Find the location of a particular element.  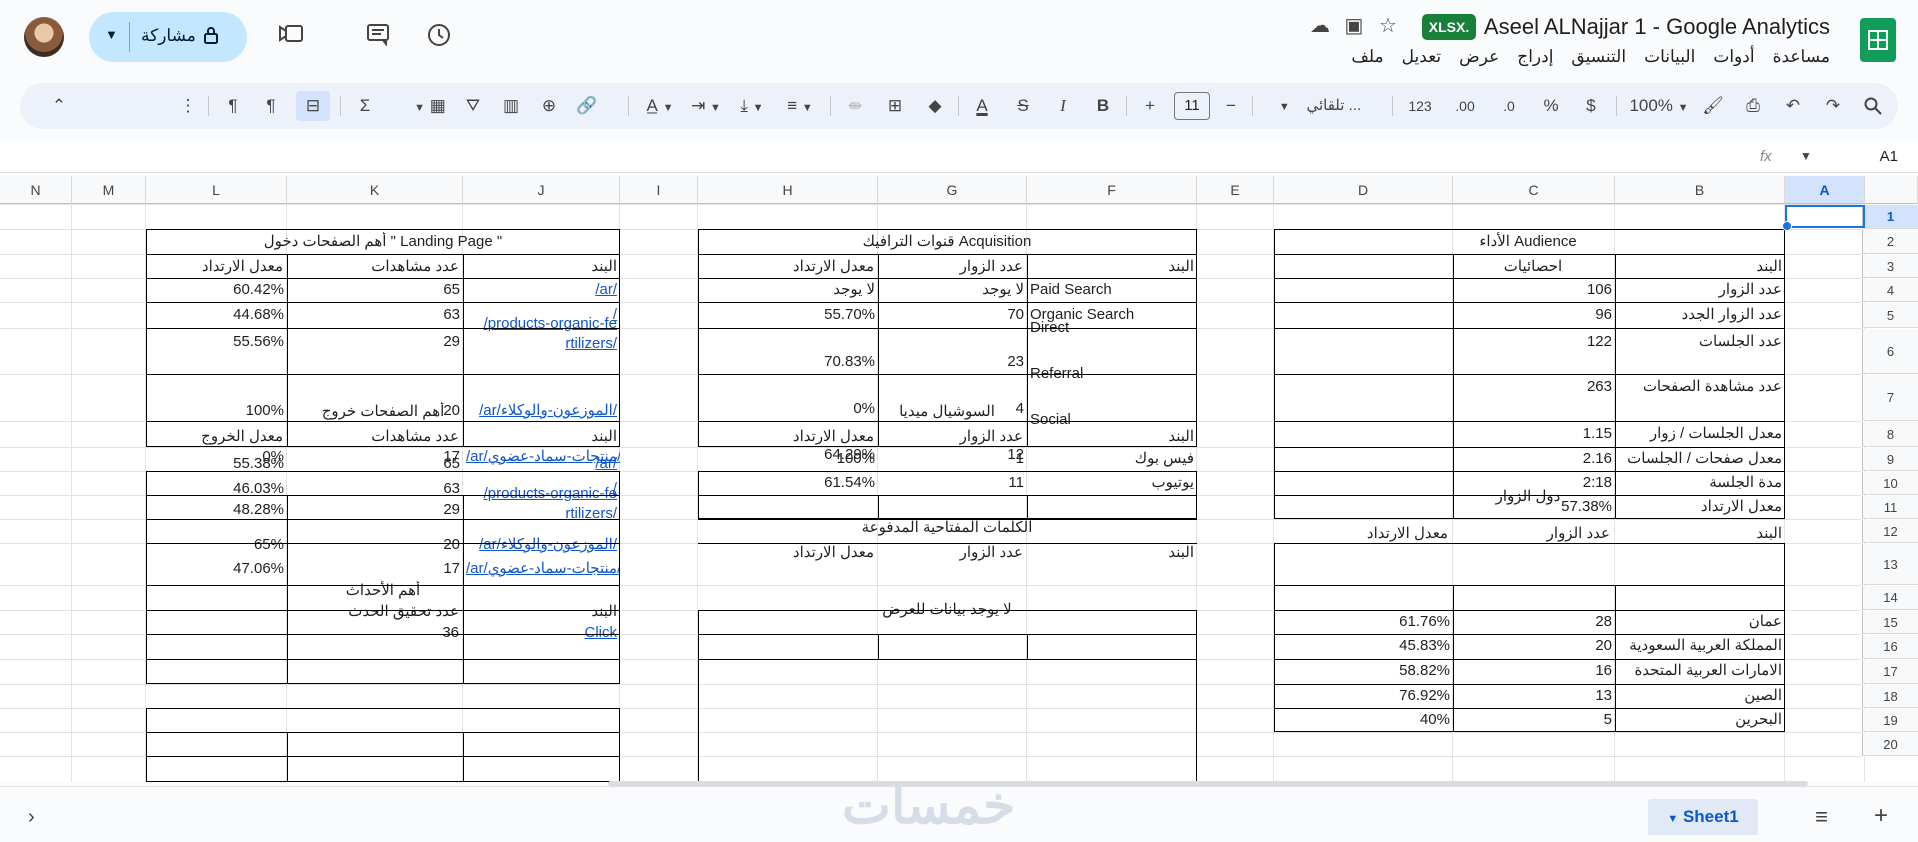

events-row-item: Click is located at coordinates (541, 633).